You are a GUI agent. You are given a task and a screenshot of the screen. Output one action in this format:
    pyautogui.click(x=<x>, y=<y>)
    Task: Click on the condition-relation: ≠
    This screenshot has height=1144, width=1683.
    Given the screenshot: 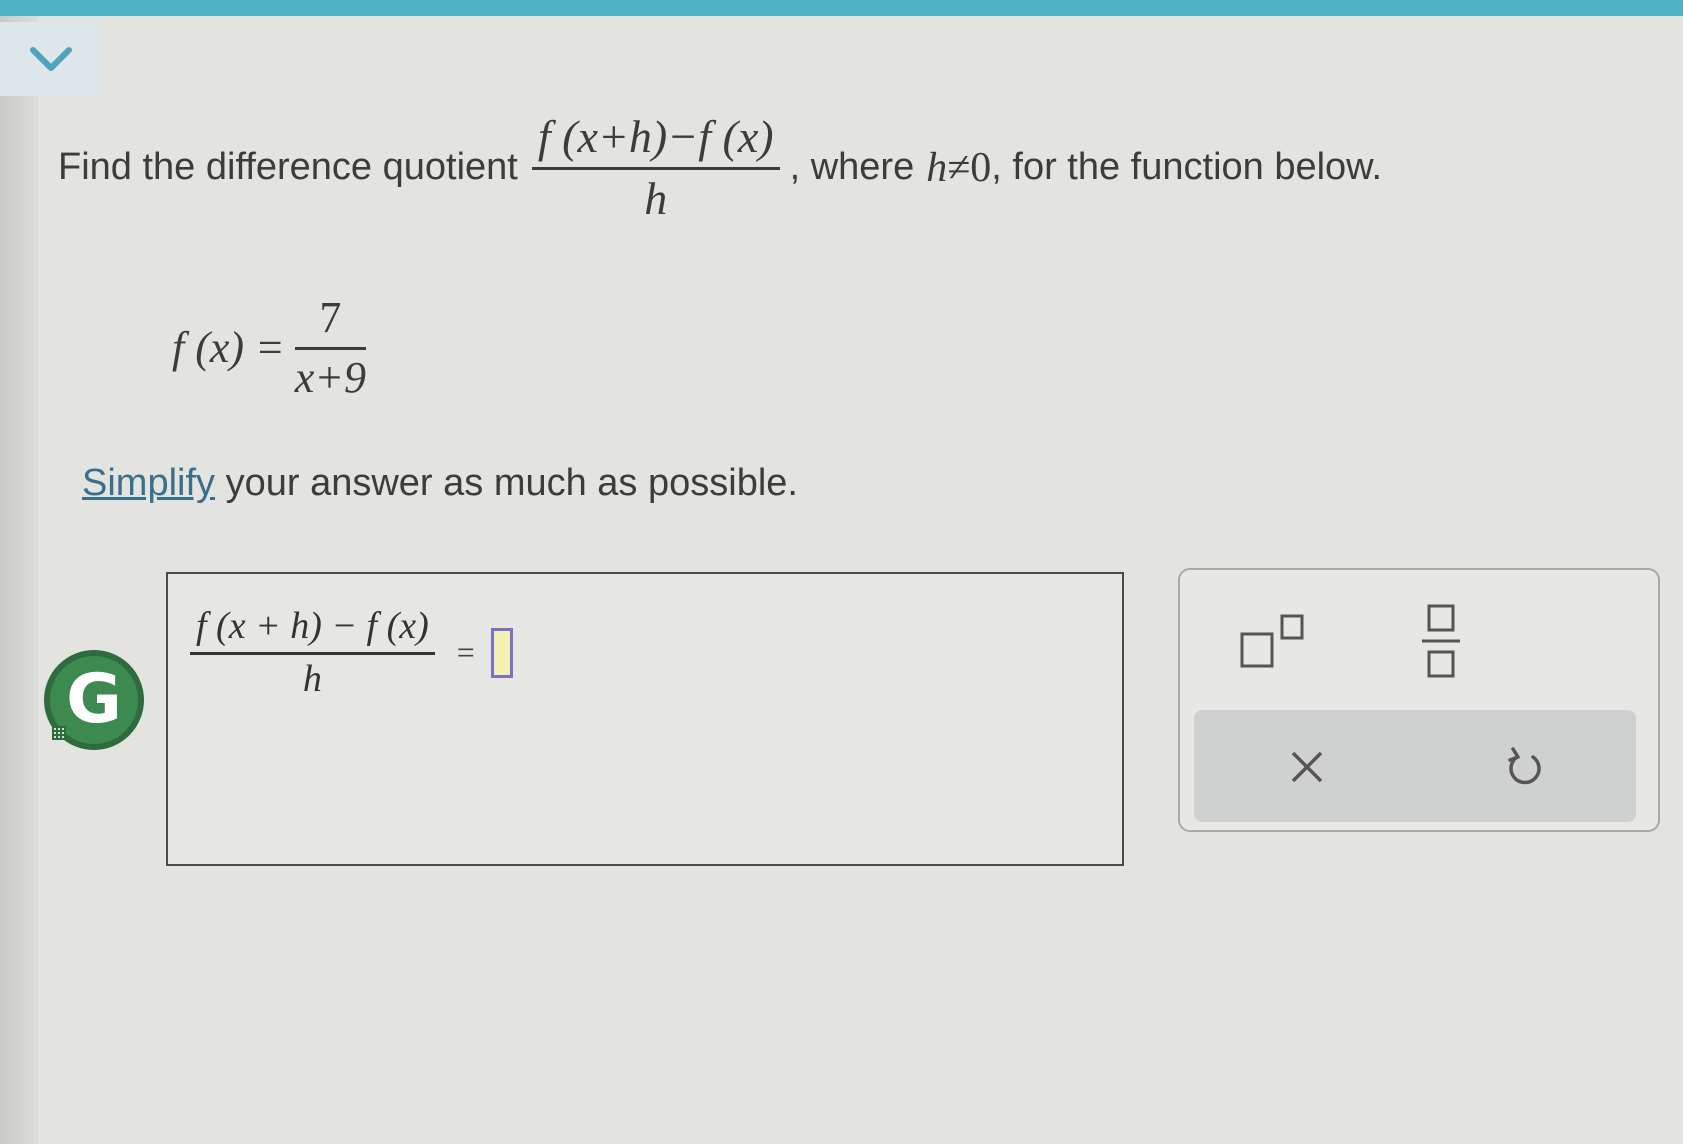 What is the action you would take?
    pyautogui.click(x=959, y=167)
    